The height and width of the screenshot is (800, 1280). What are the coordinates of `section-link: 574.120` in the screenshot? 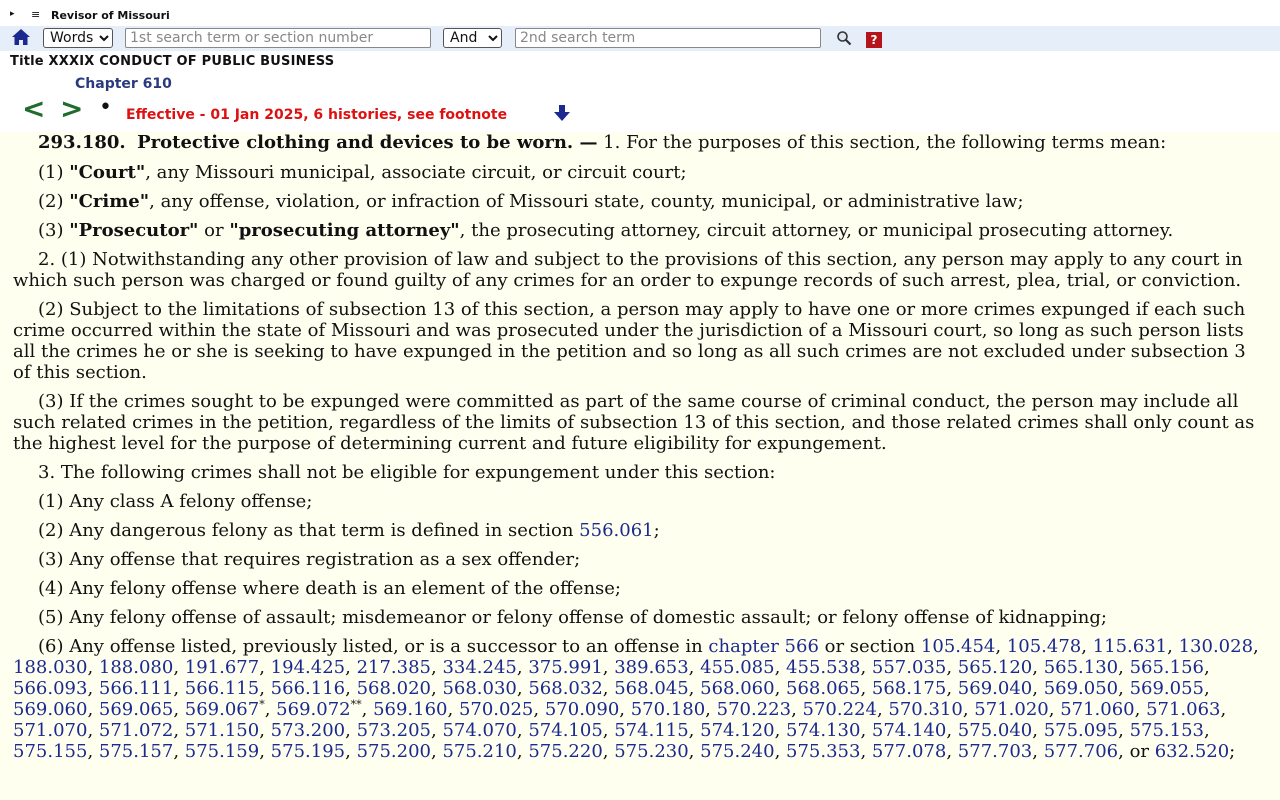 It's located at (737, 730).